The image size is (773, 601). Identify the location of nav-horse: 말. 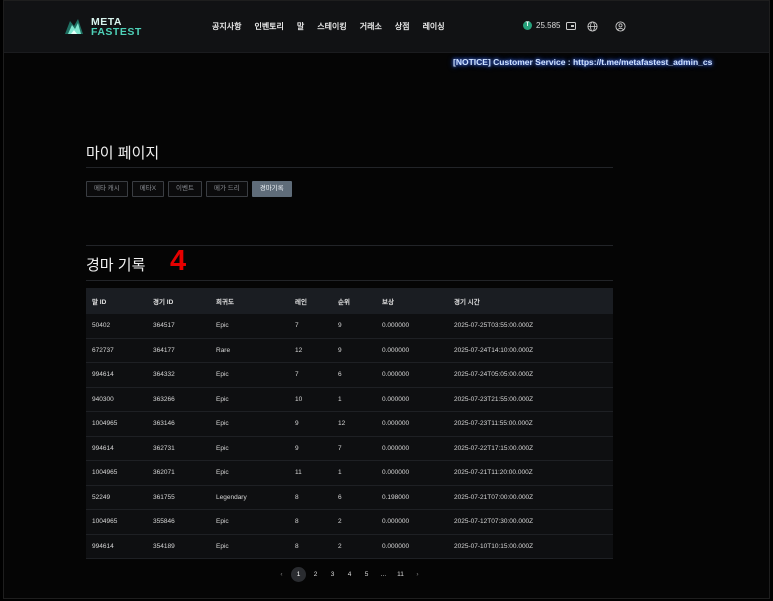
(300, 26).